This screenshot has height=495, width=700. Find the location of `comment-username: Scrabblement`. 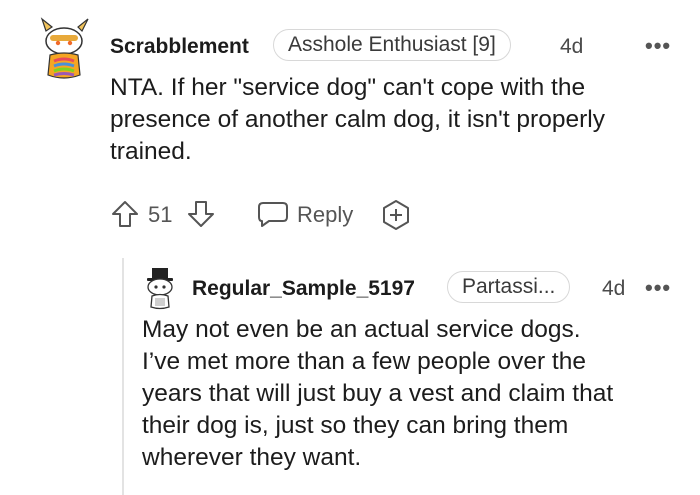

comment-username: Scrabblement is located at coordinates (179, 47).